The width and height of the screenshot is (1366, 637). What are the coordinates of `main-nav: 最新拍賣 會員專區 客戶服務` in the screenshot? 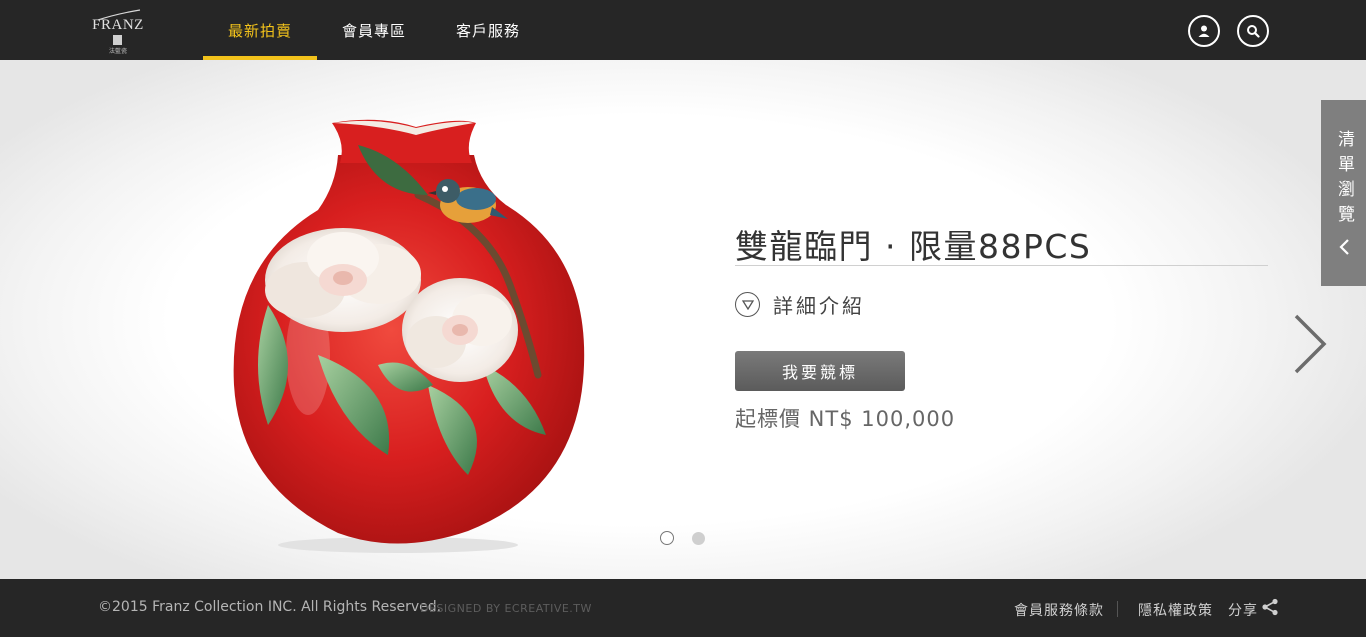 It's located at (374, 30).